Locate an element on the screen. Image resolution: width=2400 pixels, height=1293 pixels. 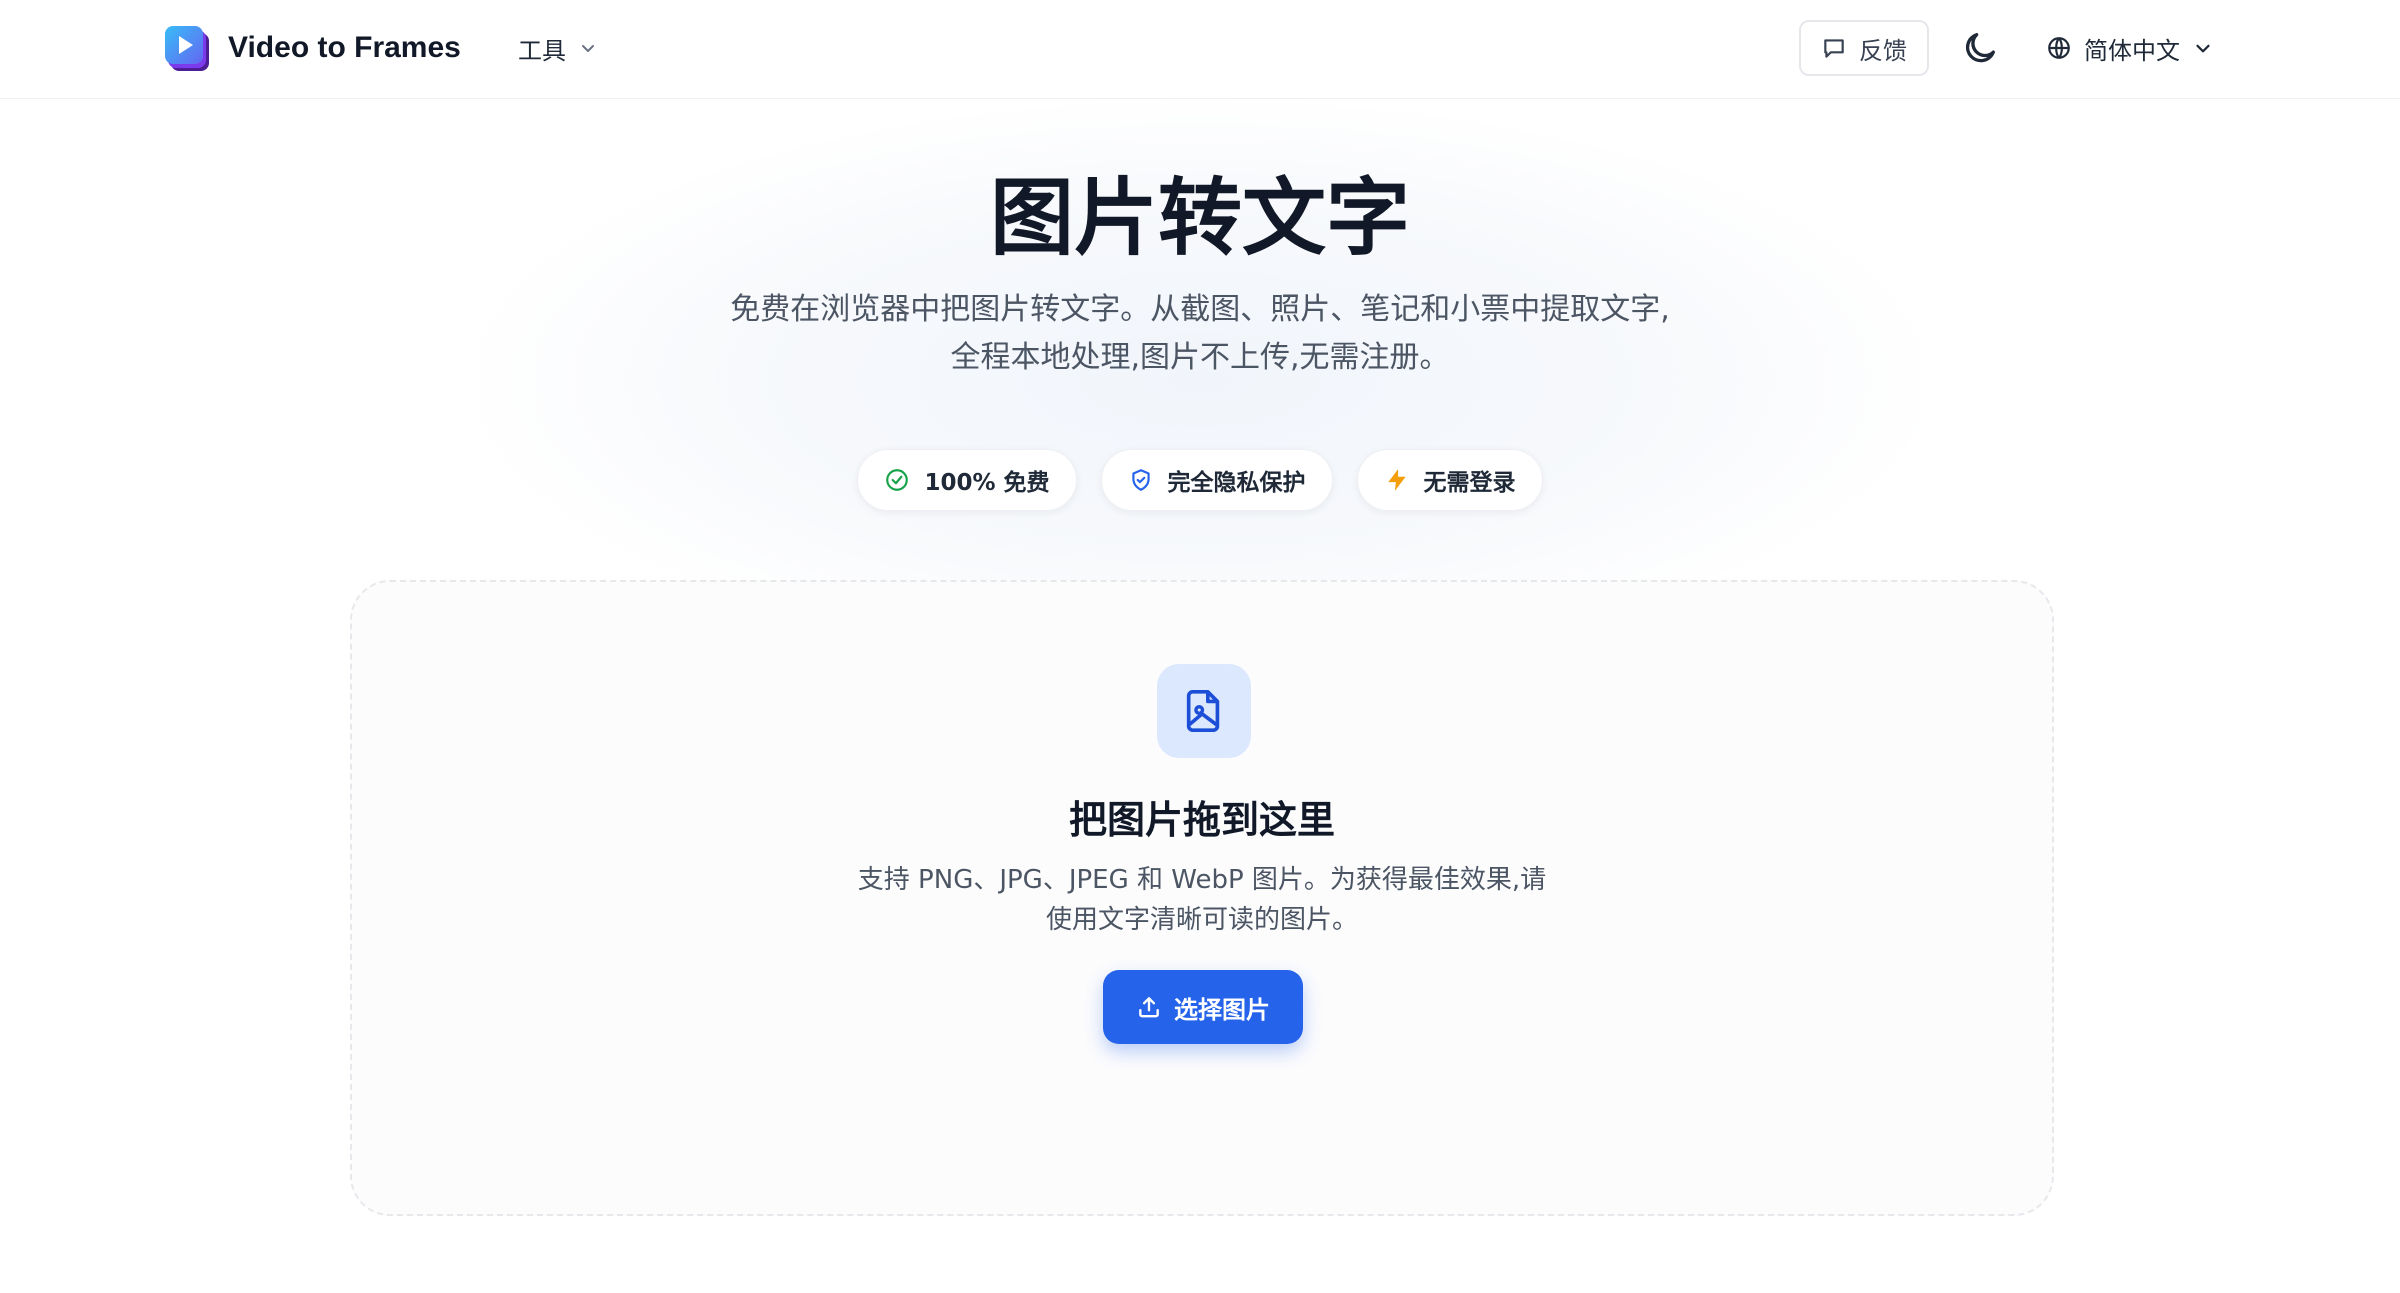
tools-menu: 工具 is located at coordinates (558, 48).